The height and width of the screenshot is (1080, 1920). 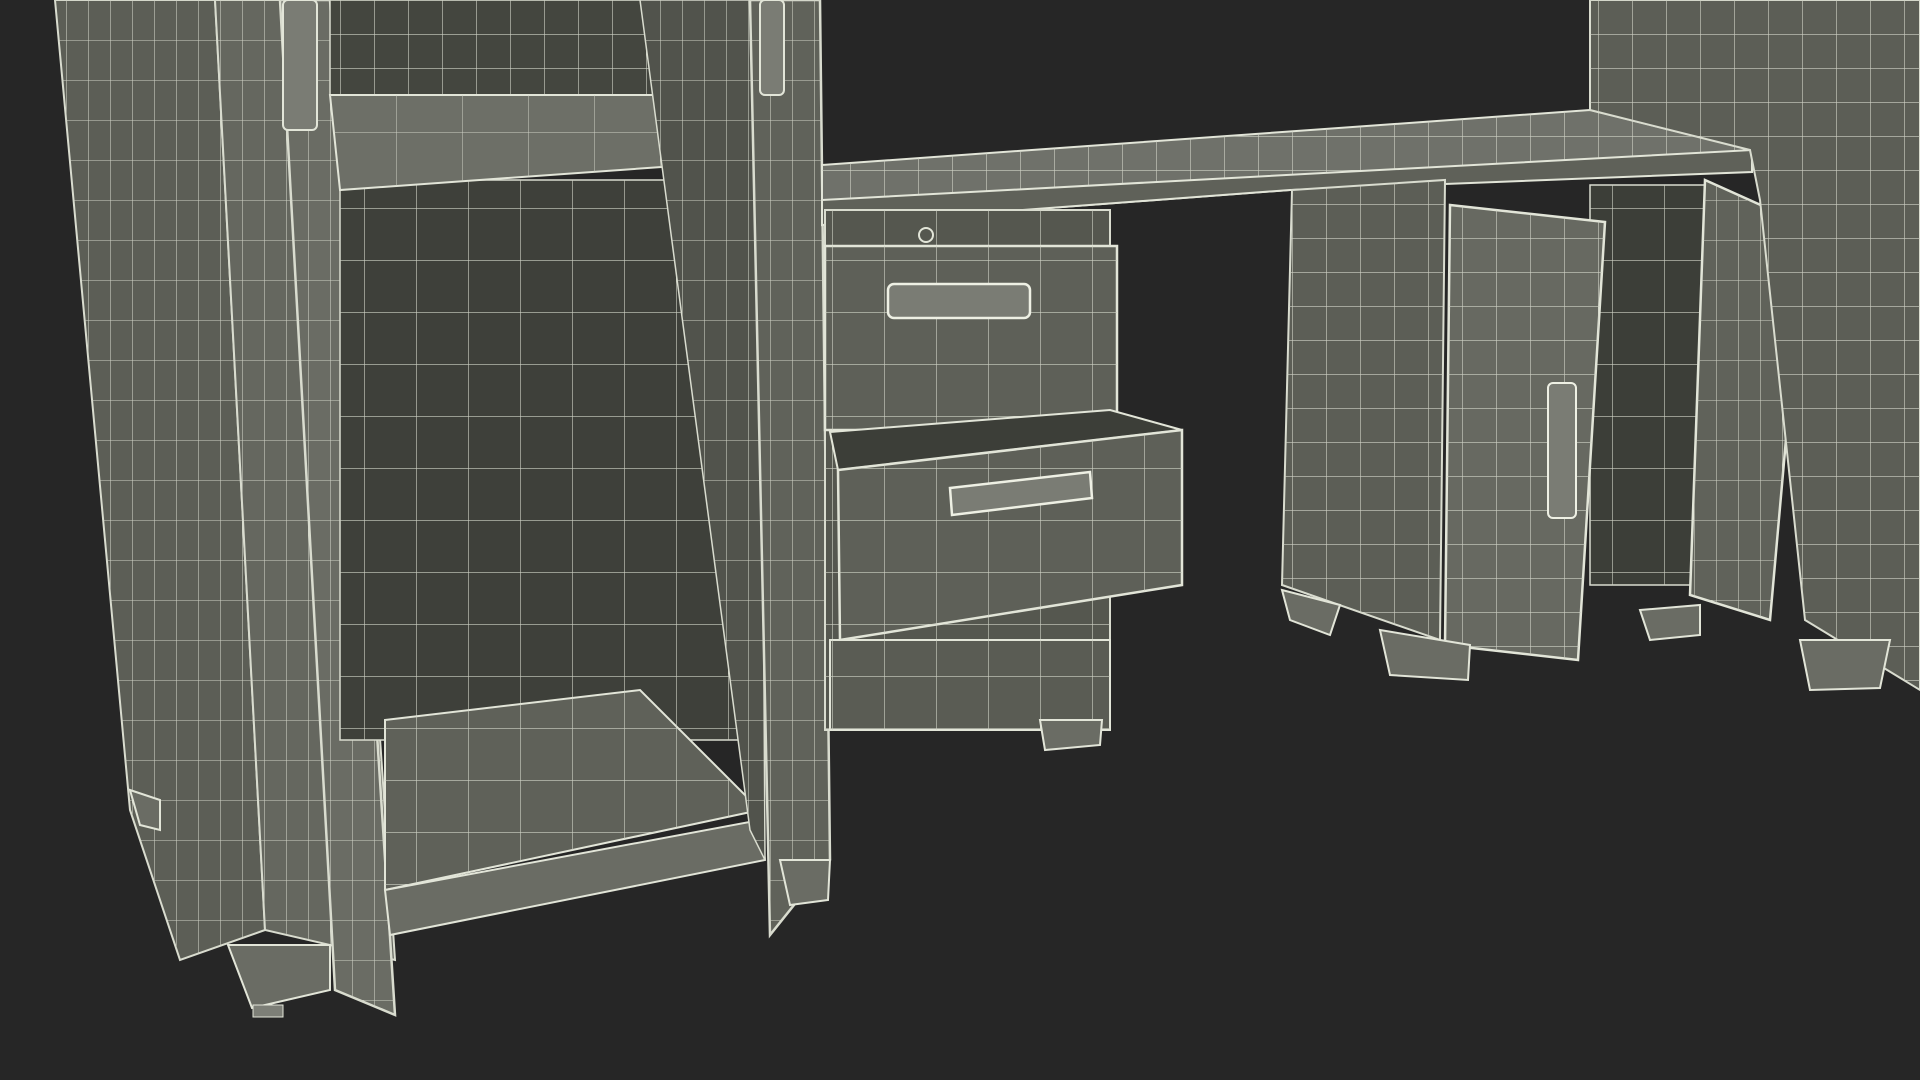 I want to click on base-cabinet-right, so click(x=1543, y=430).